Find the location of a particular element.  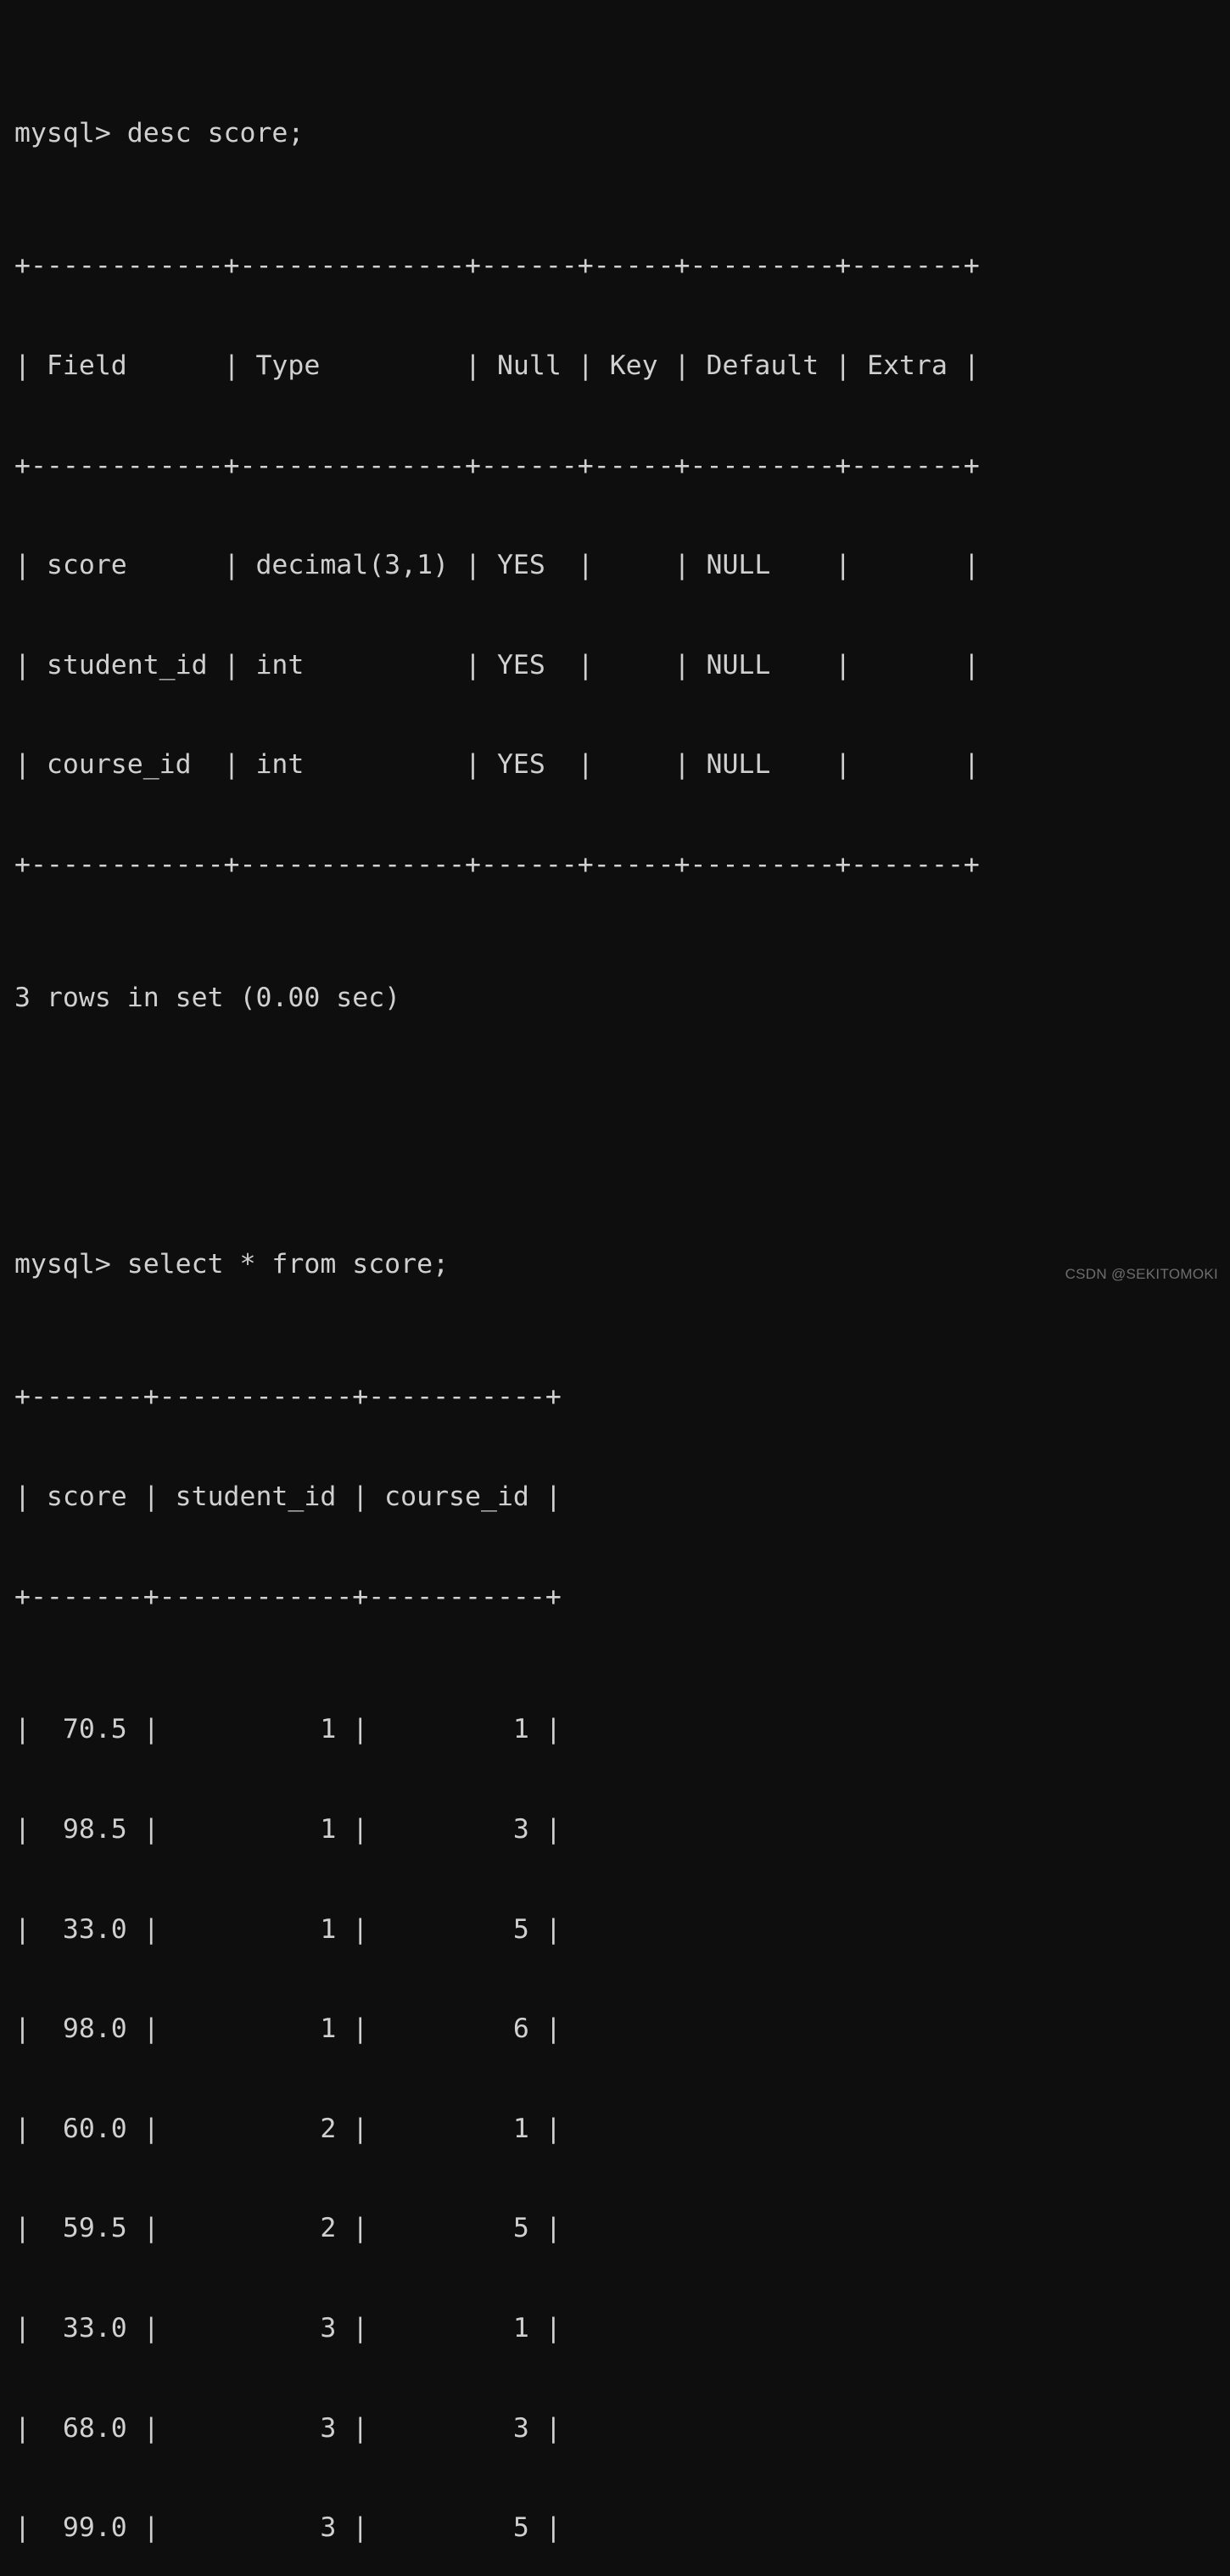

table-row: | 70.5 | 1 | 1 | is located at coordinates (288, 1729).